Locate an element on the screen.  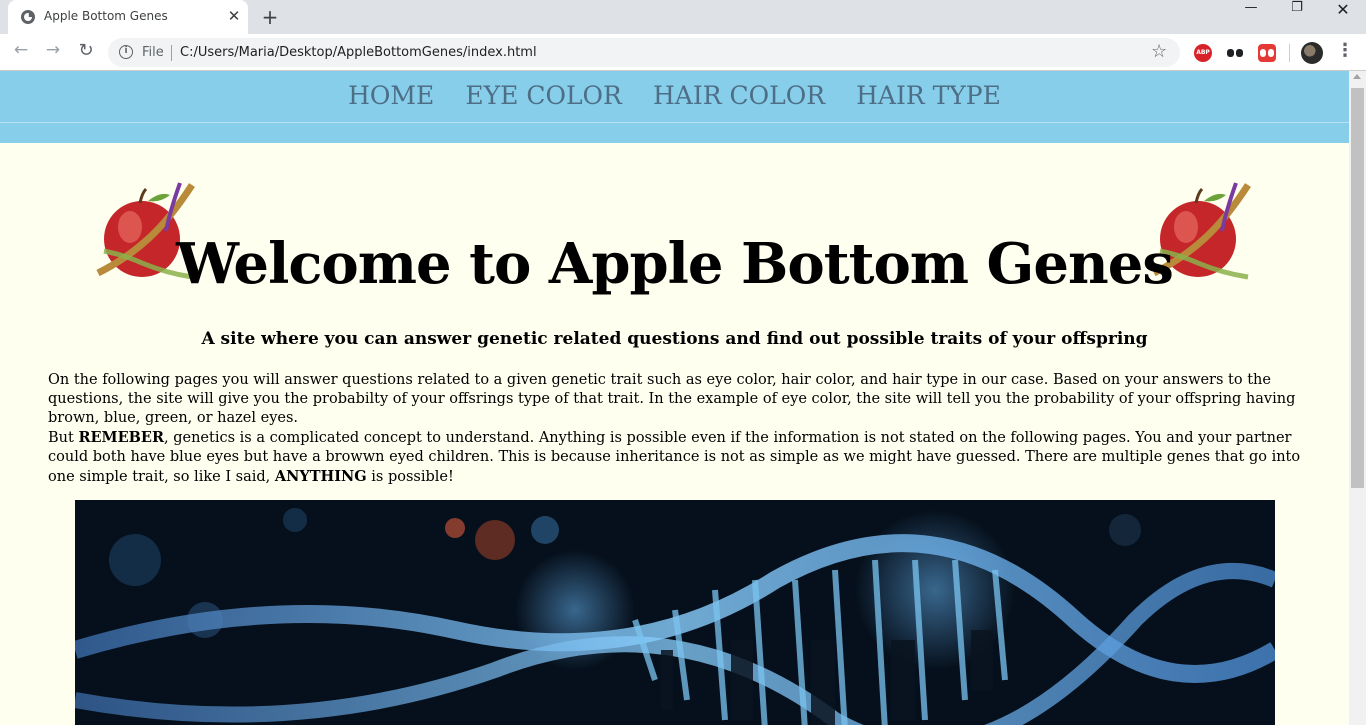
reload-button: ↻ is located at coordinates (86, 53).